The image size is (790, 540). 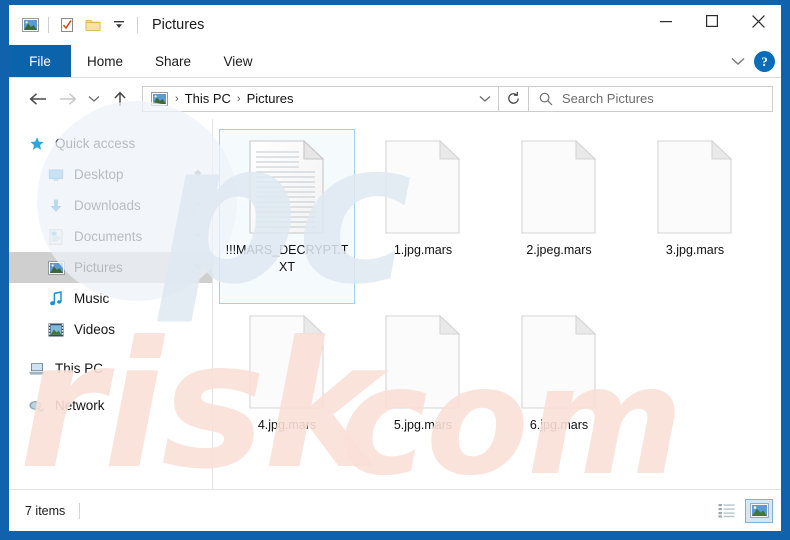 What do you see at coordinates (666, 21) in the screenshot?
I see `minimize-button` at bounding box center [666, 21].